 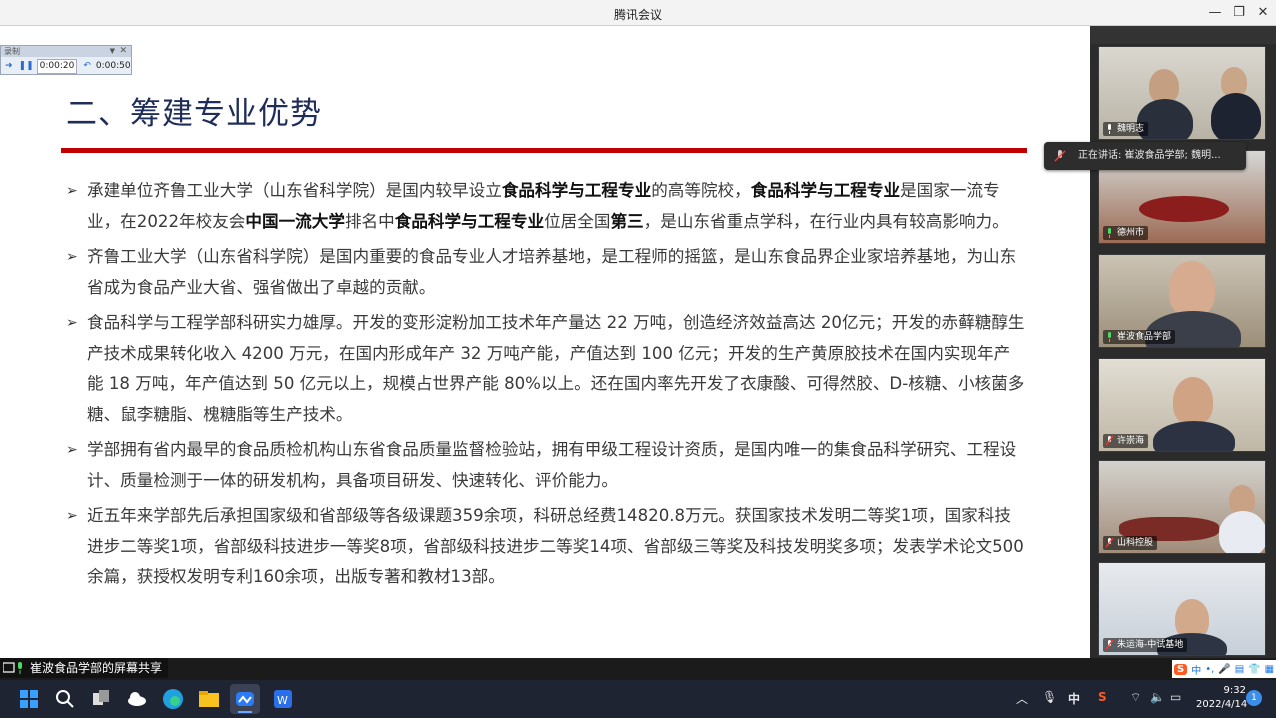 I want to click on recording-header: 录制 ▼ ✕, so click(x=66, y=51).